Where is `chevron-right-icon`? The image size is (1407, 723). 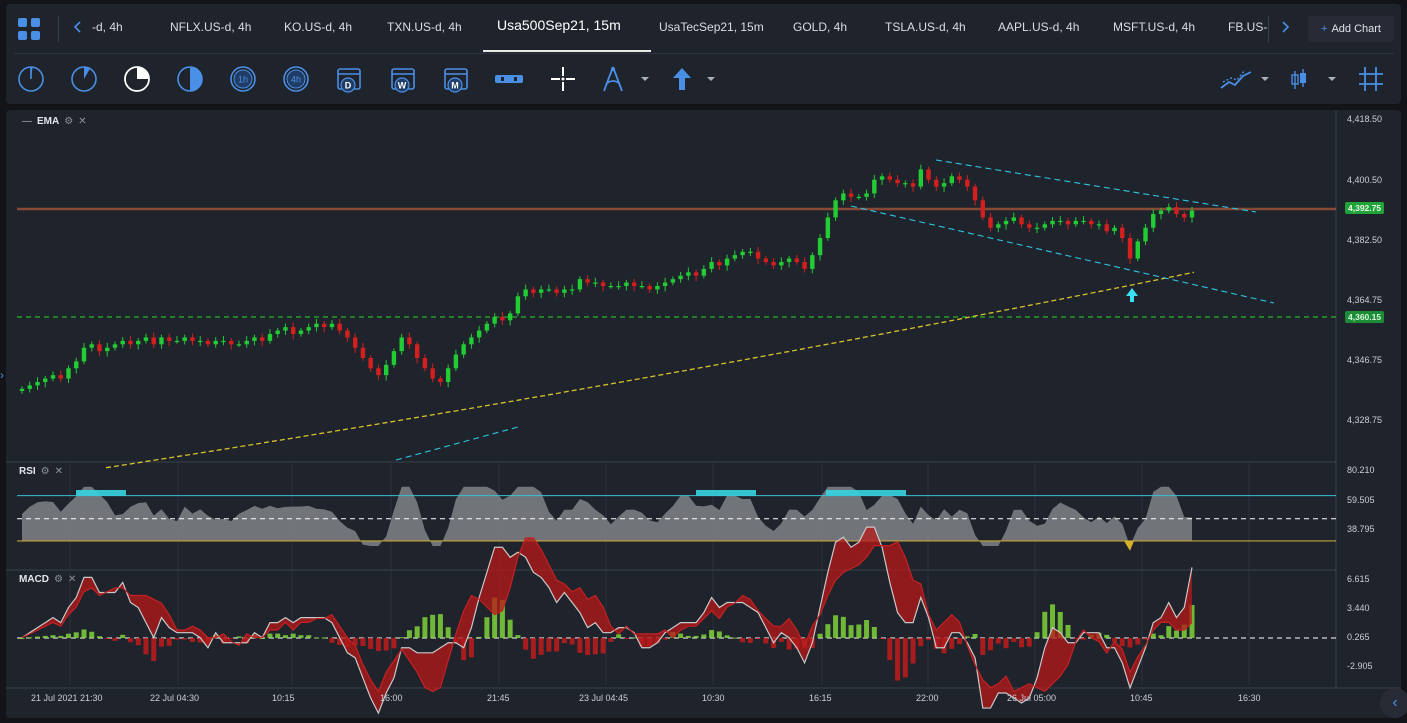 chevron-right-icon is located at coordinates (1285, 27).